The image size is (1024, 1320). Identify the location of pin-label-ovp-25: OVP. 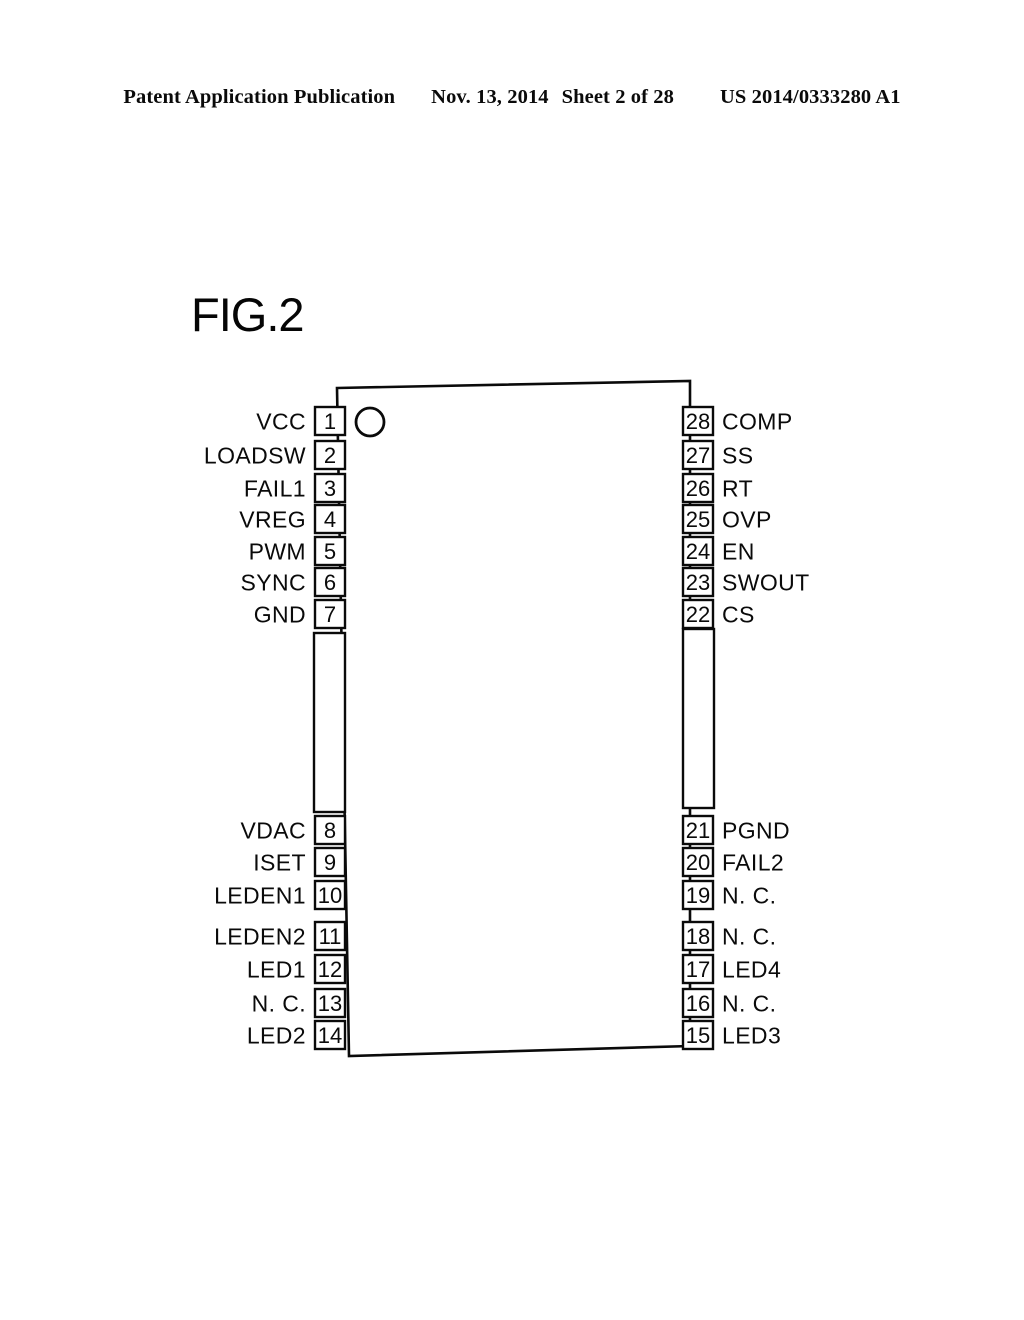
(747, 519).